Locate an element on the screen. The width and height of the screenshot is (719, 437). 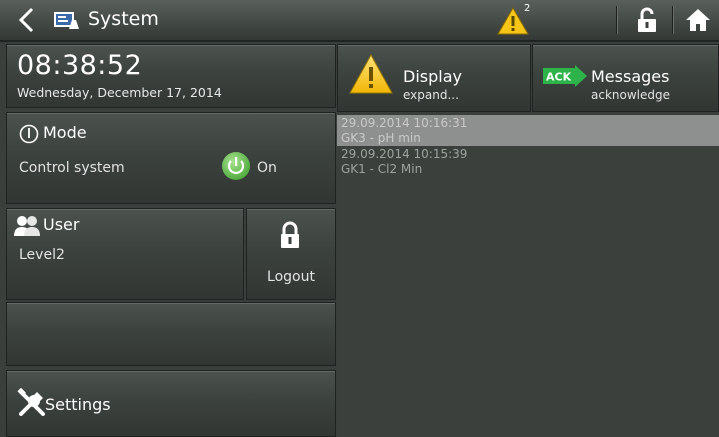
mode-state: On is located at coordinates (267, 168).